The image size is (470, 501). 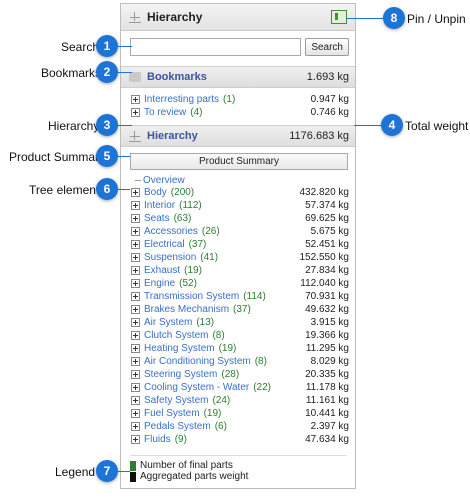 What do you see at coordinates (327, 296) in the screenshot?
I see `tree-item-weight: 70.931 kg` at bounding box center [327, 296].